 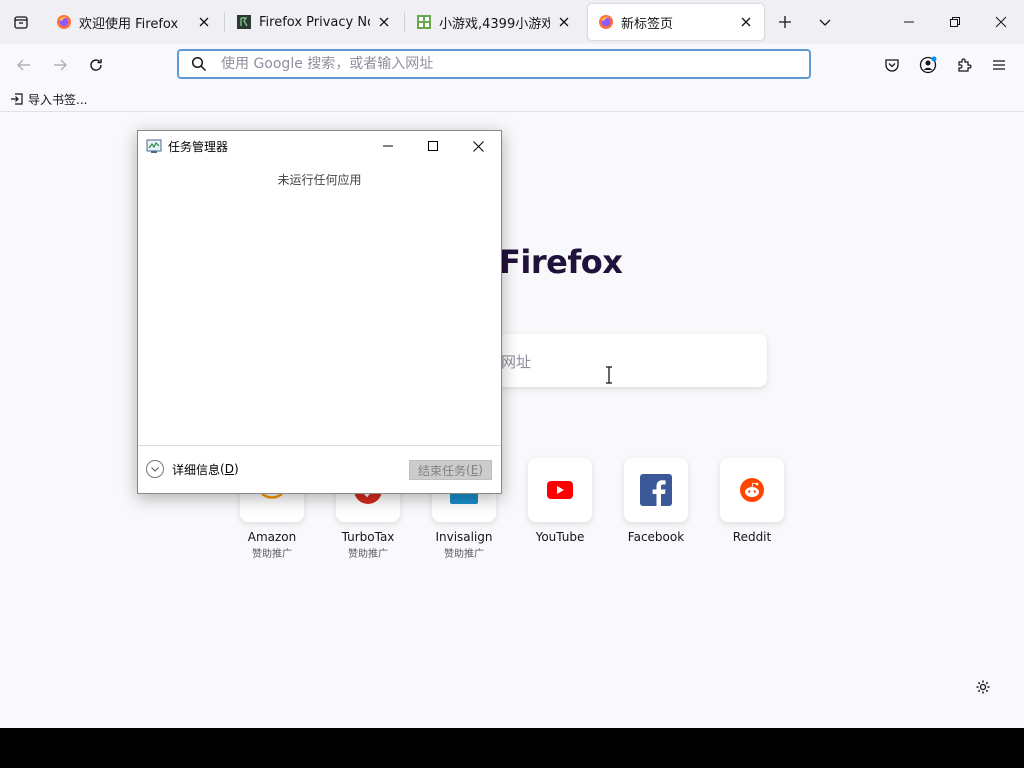 What do you see at coordinates (515, 64) in the screenshot?
I see `url-input` at bounding box center [515, 64].